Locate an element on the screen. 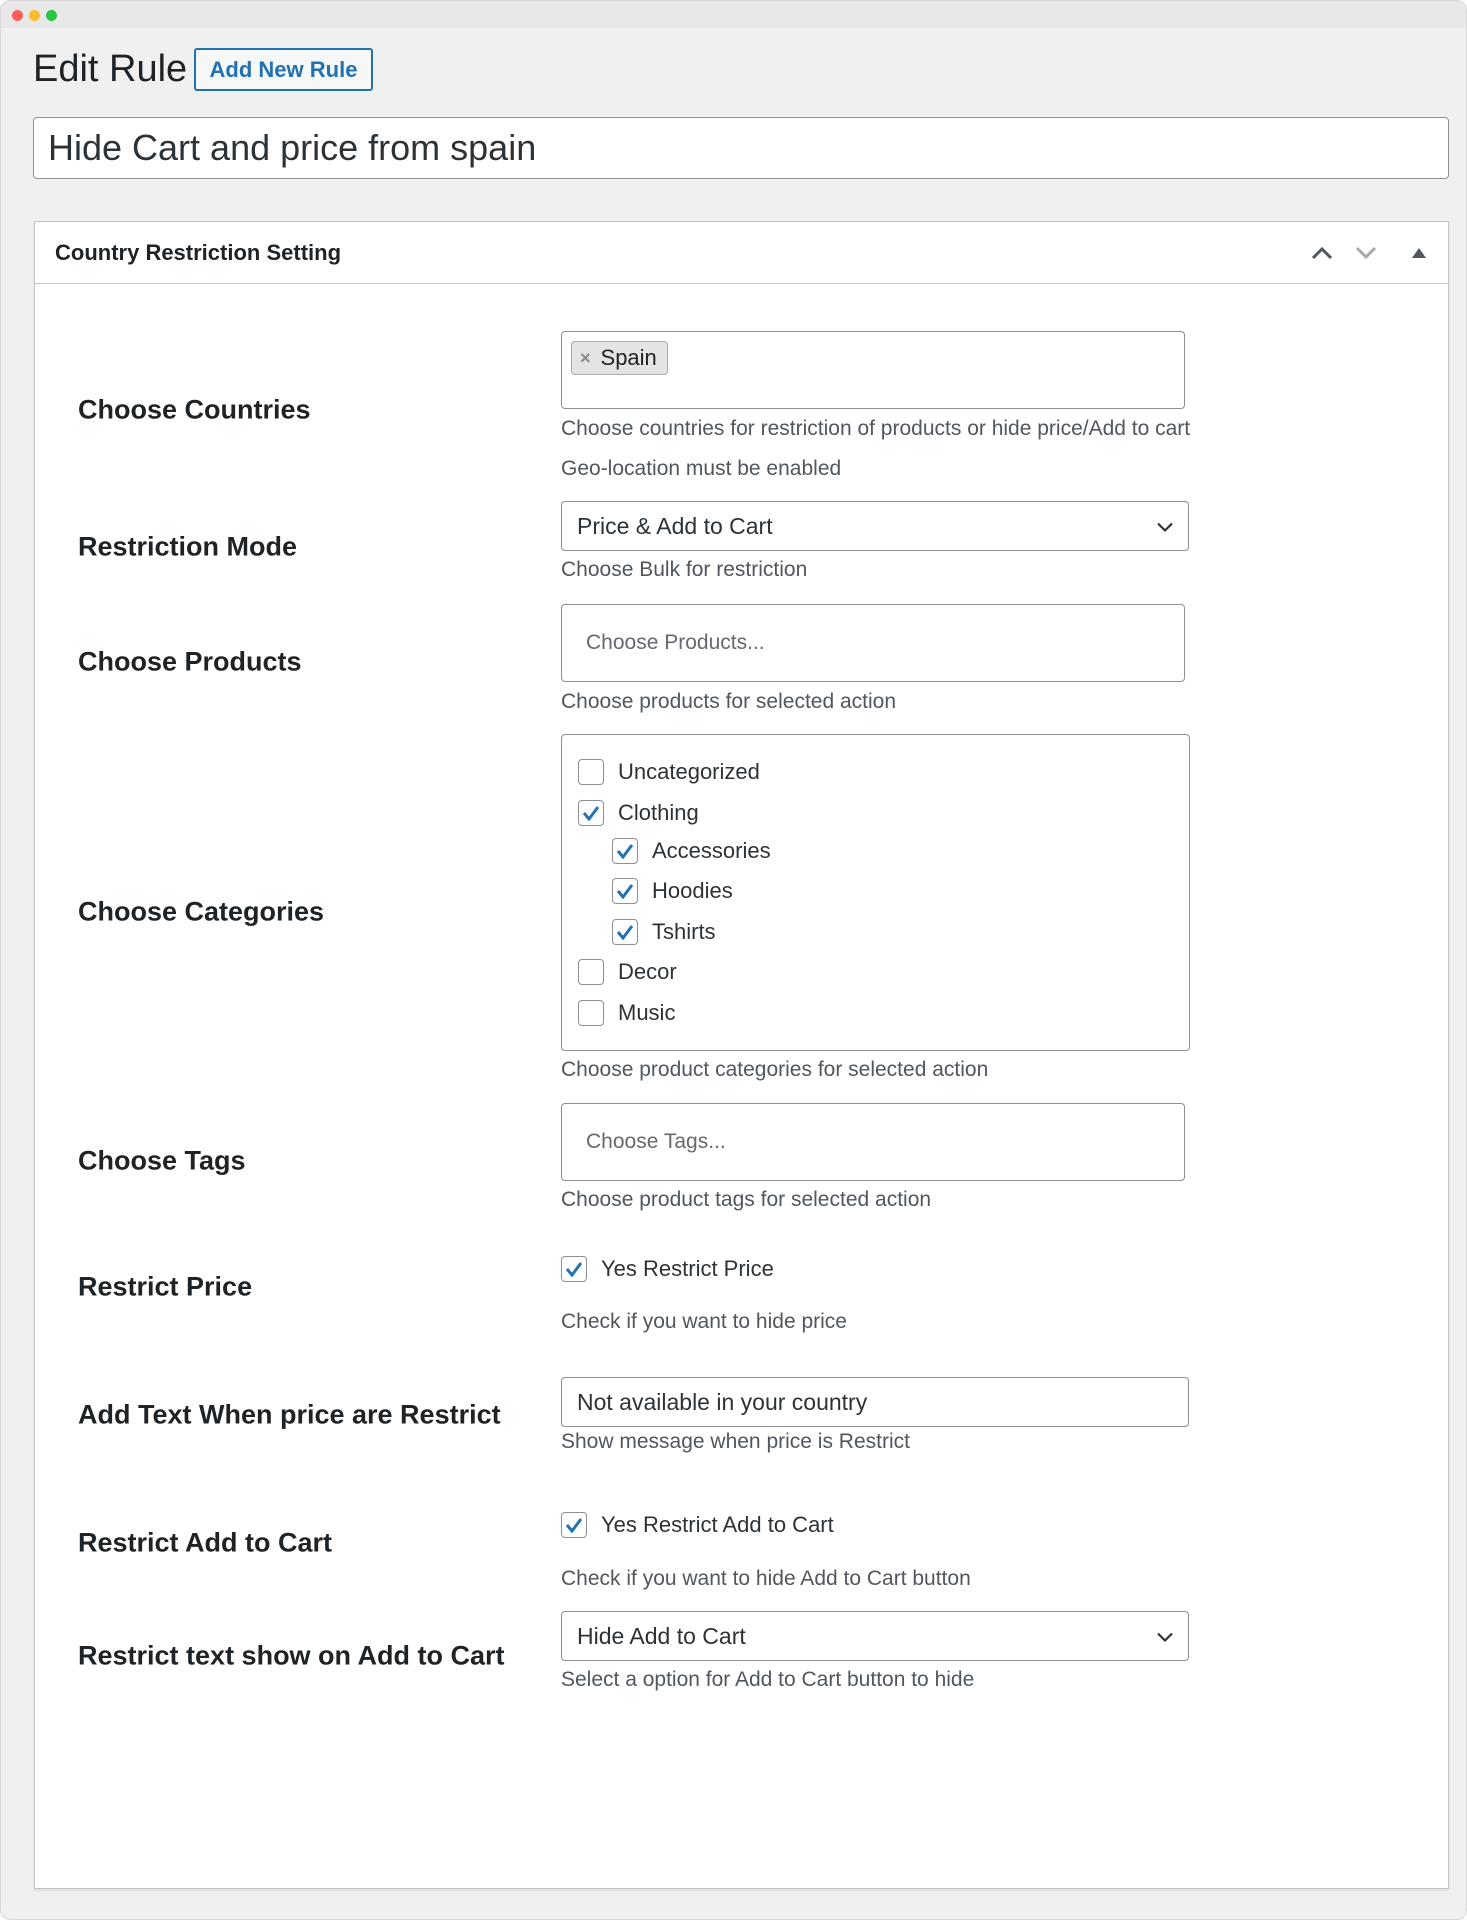  restrict-cart-checkbox: Yes Restrict Add to Cart is located at coordinates (697, 1525).